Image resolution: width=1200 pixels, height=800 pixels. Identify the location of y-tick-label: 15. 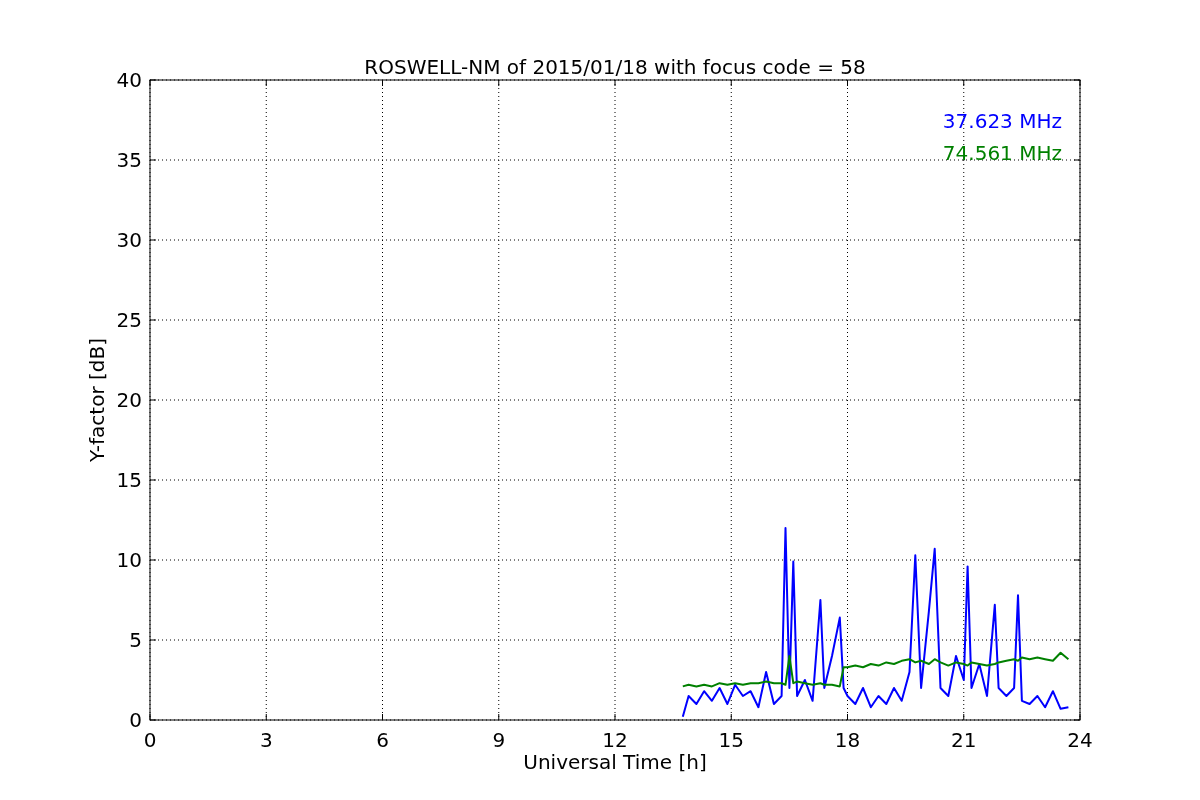
(129, 480).